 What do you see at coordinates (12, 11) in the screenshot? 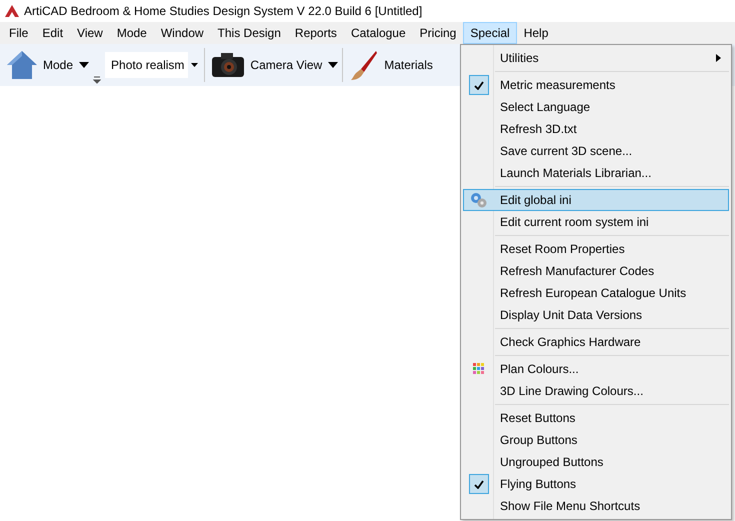
I see `app-logo-icon` at bounding box center [12, 11].